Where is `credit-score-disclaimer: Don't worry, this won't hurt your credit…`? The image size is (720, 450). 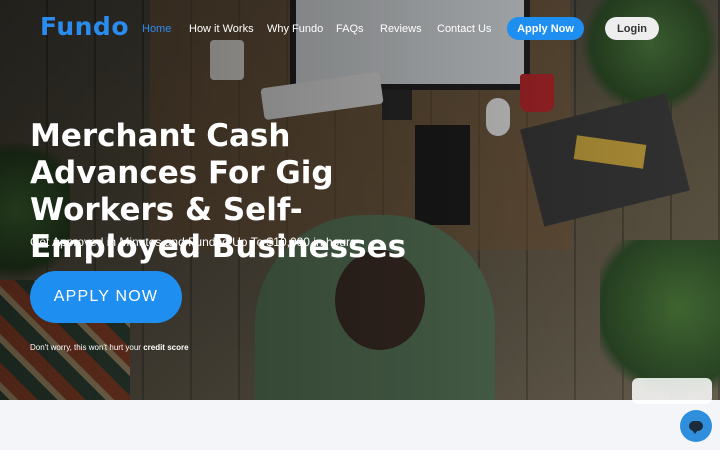 credit-score-disclaimer: Don't worry, this won't hurt your credit… is located at coordinates (109, 347).